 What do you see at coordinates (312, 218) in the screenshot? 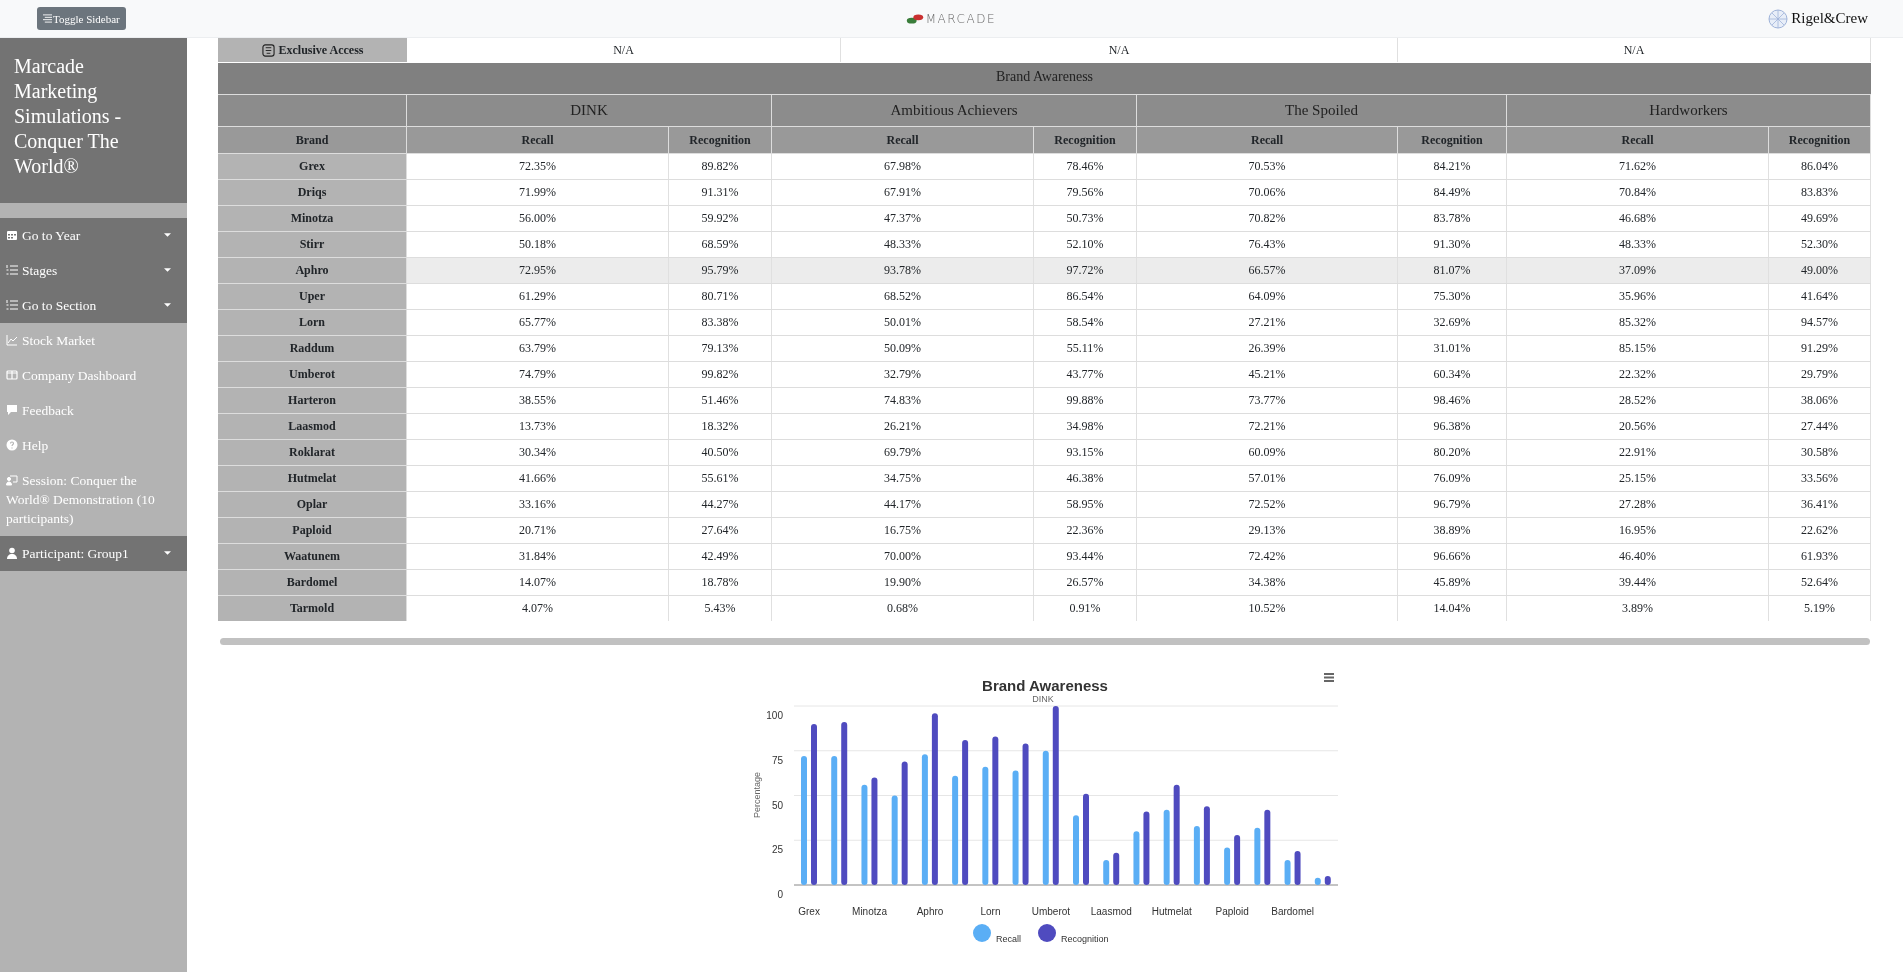
I see `brand-cell: Minotza` at bounding box center [312, 218].